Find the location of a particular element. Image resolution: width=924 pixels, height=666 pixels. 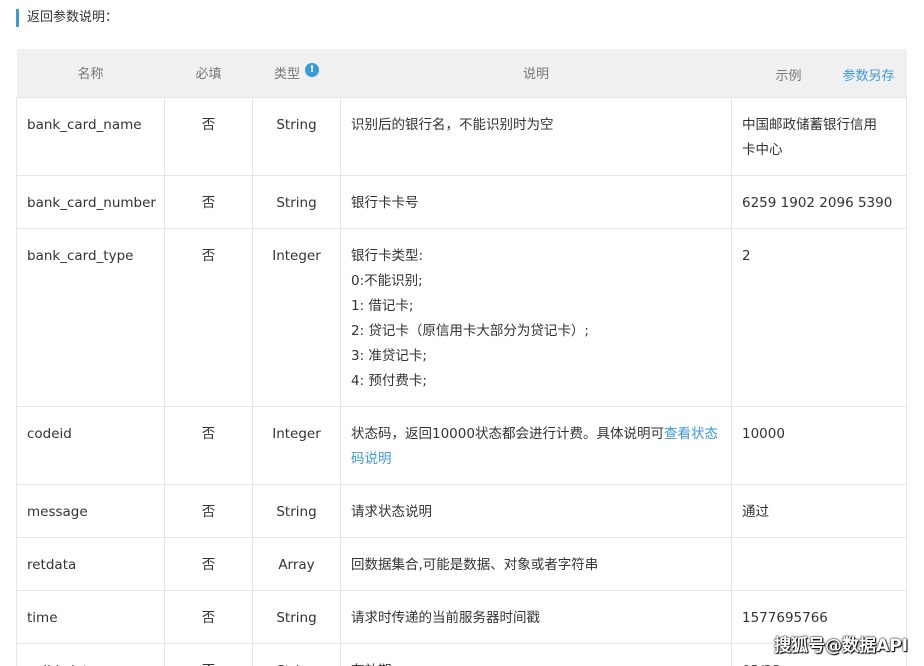

param-example: 6259 1902 2096 5390 is located at coordinates (819, 201).